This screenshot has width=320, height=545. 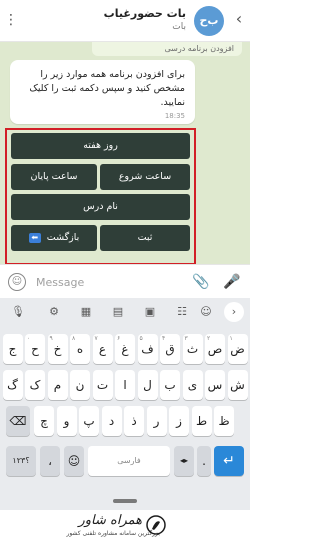 What do you see at coordinates (50, 461) in the screenshot?
I see `comma-key: ،` at bounding box center [50, 461].